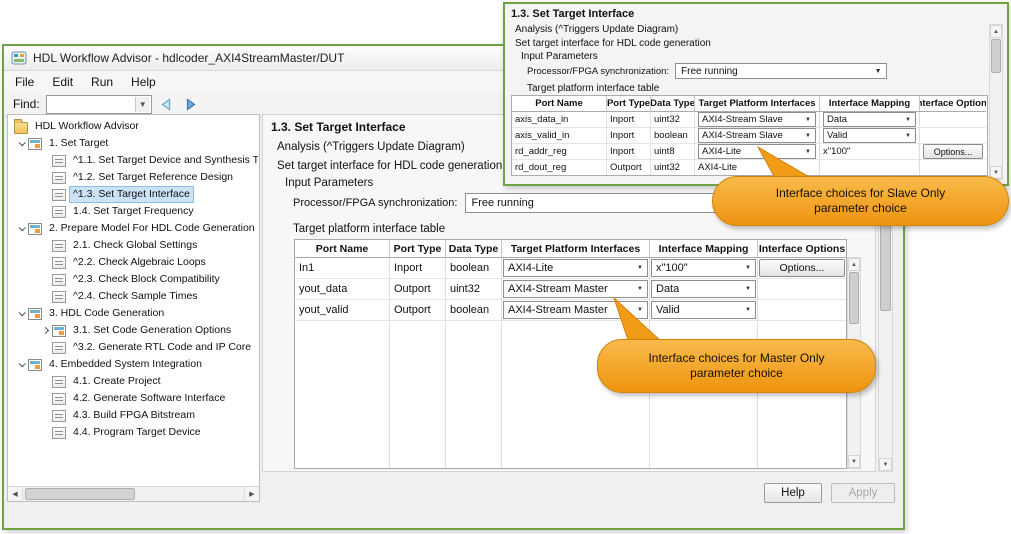 Image resolution: width=1011 pixels, height=534 pixels. What do you see at coordinates (342, 310) in the screenshot?
I see `port-name-cell: yout_valid` at bounding box center [342, 310].